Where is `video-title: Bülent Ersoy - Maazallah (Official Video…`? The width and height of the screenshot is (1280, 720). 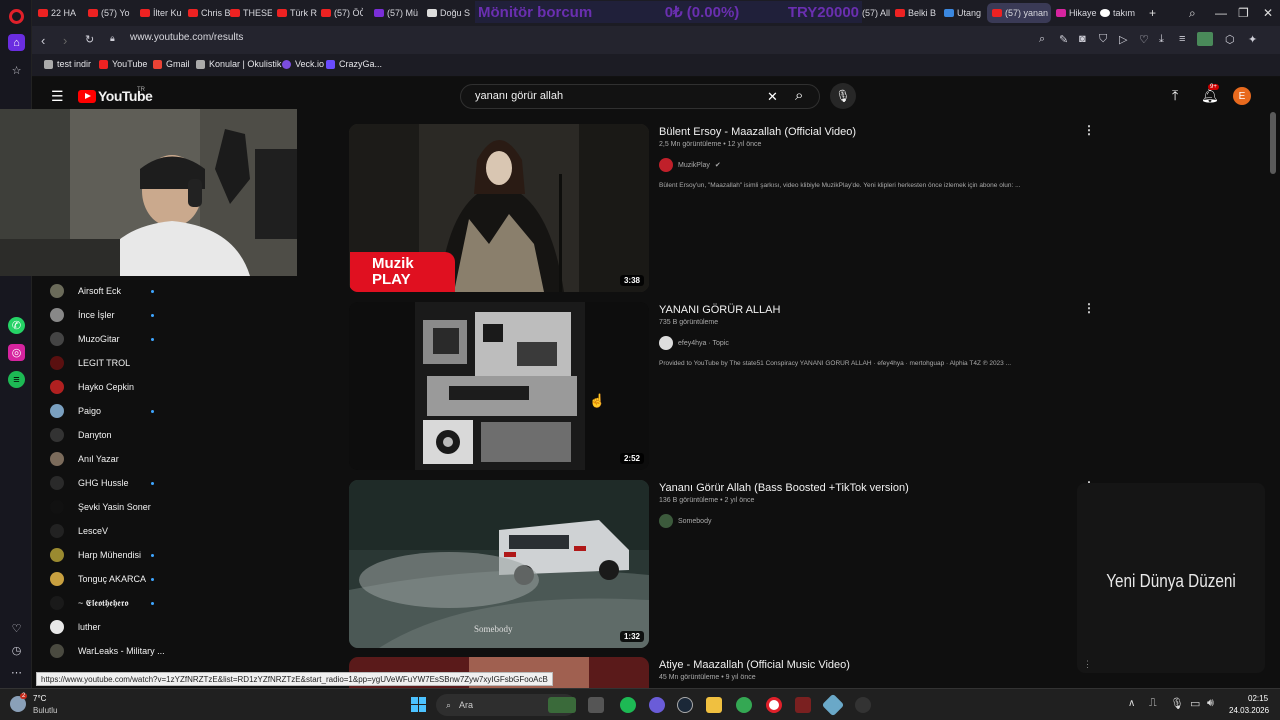
video-title: Bülent Ersoy - Maazallah (Official Video… is located at coordinates (757, 132).